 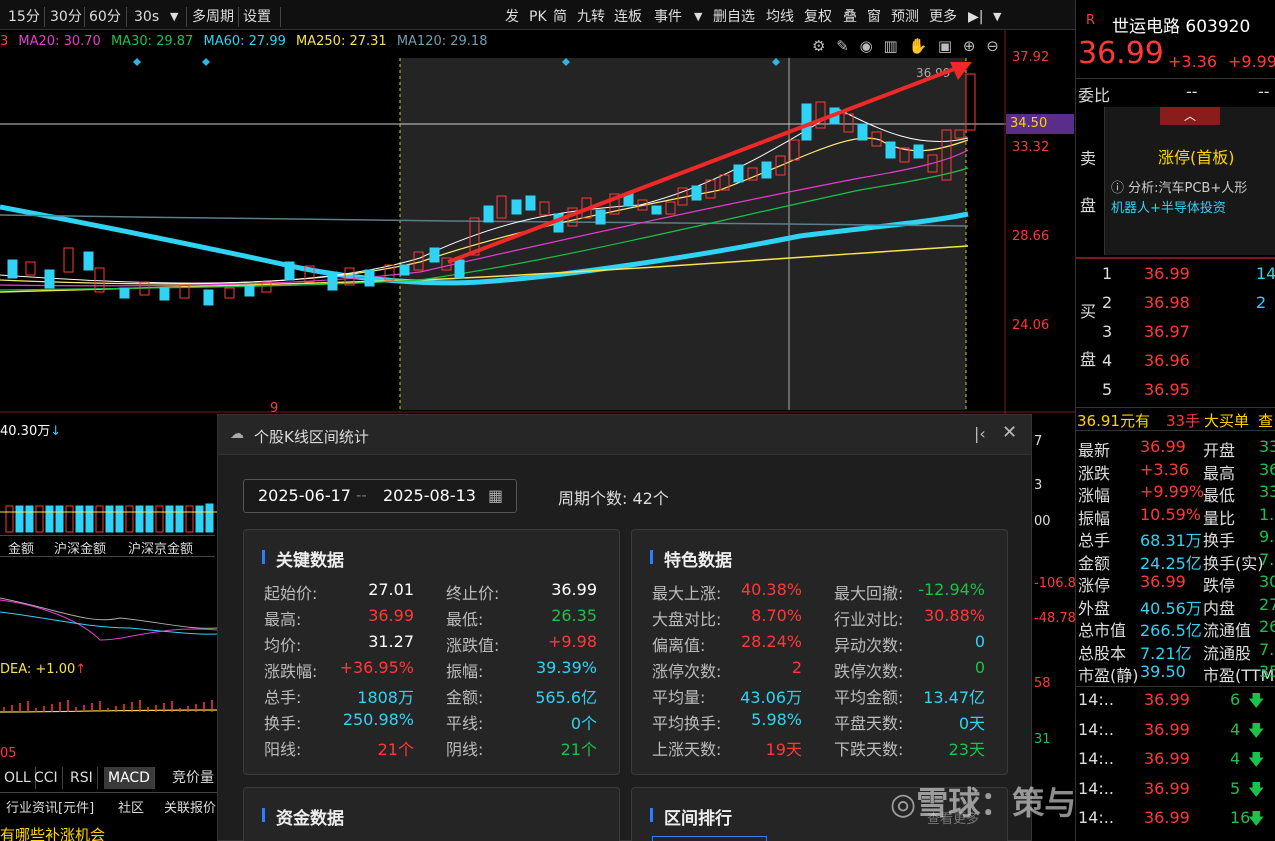 I want to click on analysis-text-2: 机器人+半导体投资, so click(x=1168, y=208).